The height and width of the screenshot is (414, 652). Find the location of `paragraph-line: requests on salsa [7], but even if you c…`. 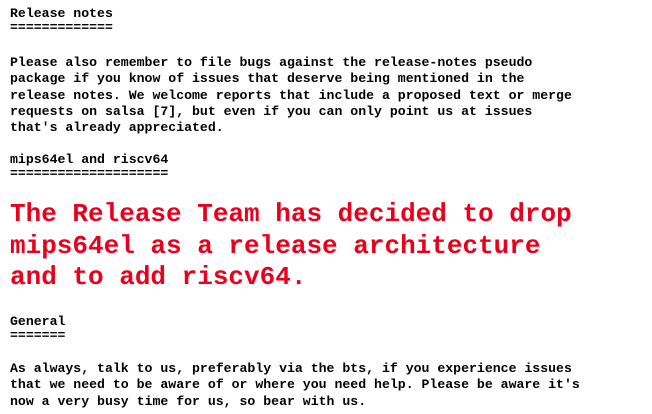

paragraph-line: requests on salsa [7], but even if you c… is located at coordinates (271, 111).